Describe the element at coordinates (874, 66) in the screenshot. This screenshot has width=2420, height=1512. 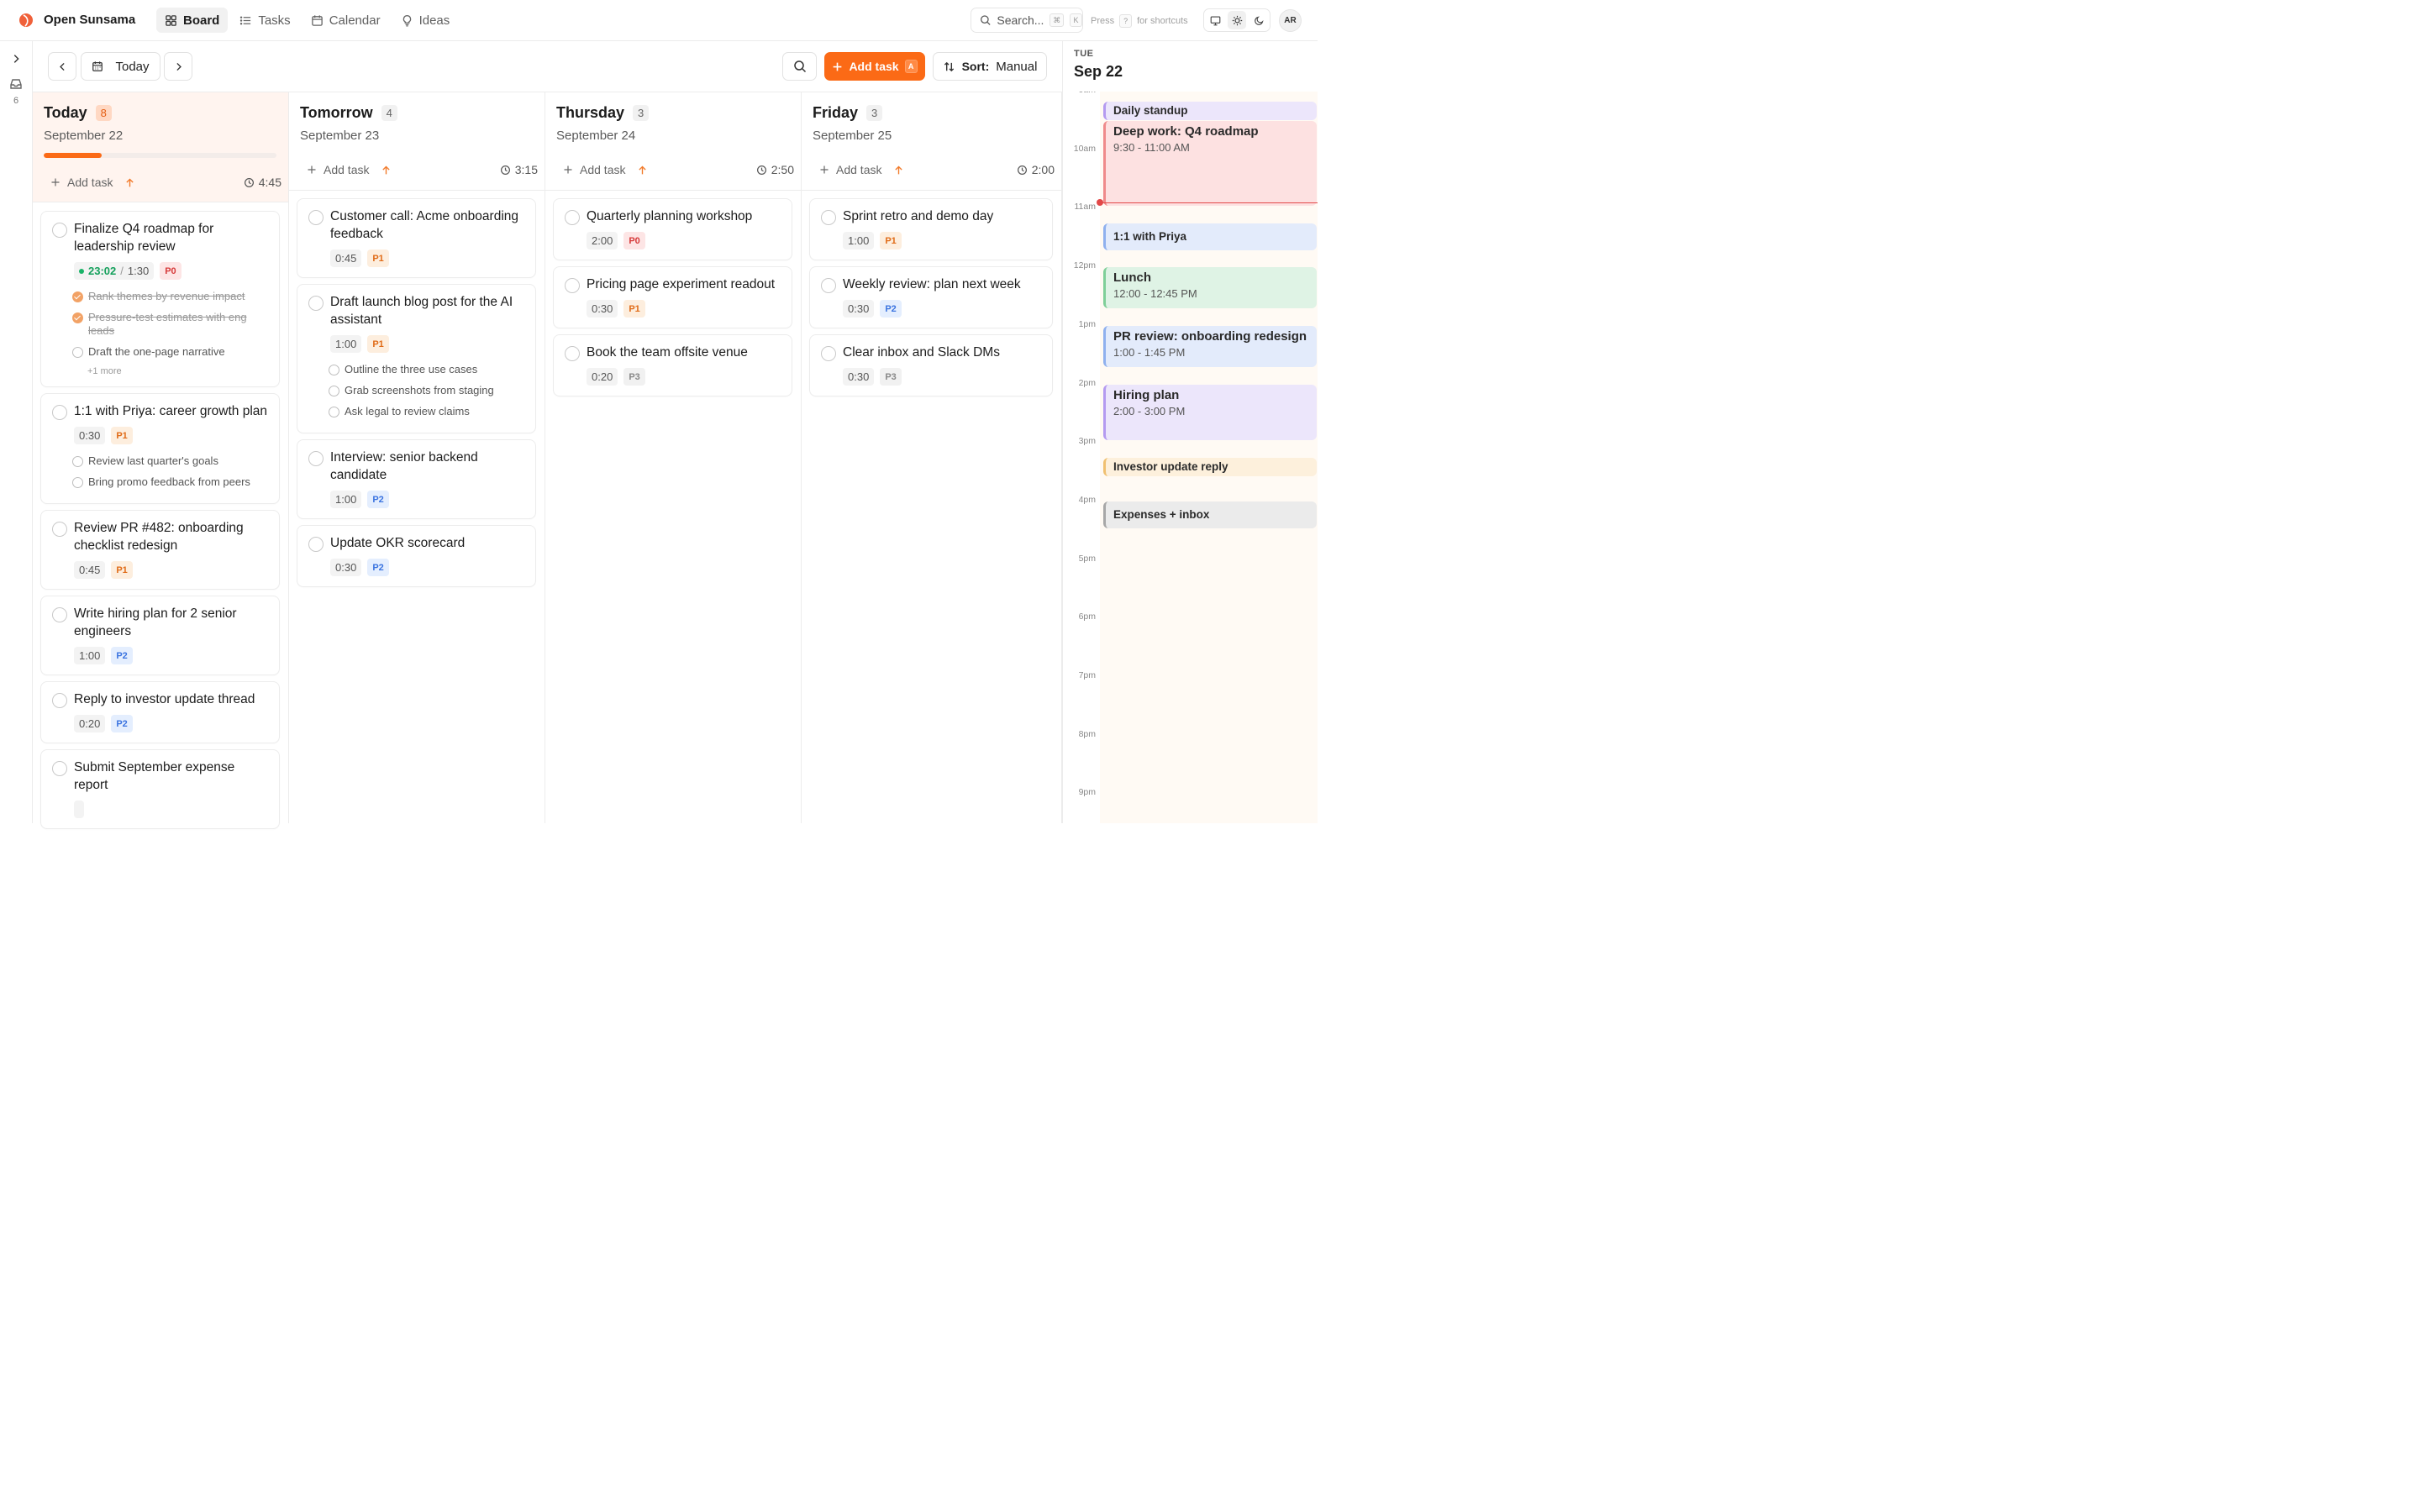
I see `add-task-button: Add task A` at that location.